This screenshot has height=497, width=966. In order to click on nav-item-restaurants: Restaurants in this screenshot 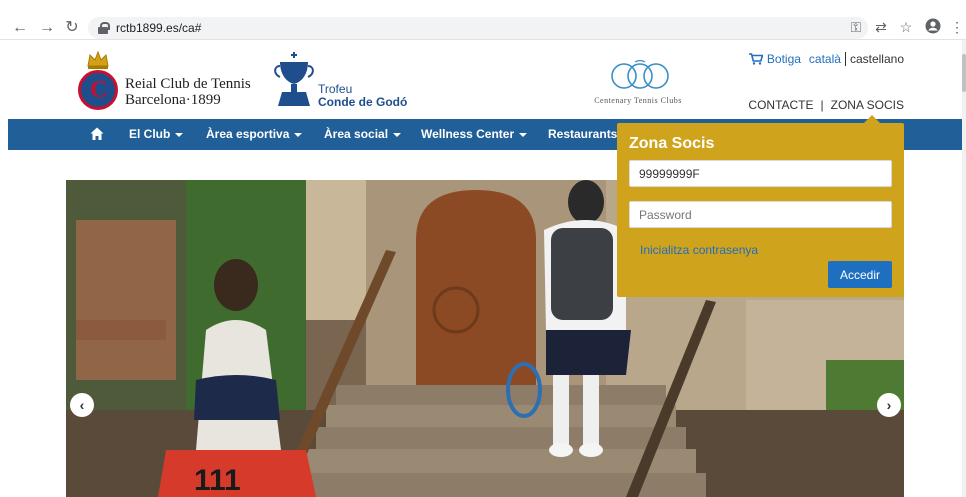, I will do `click(582, 134)`.